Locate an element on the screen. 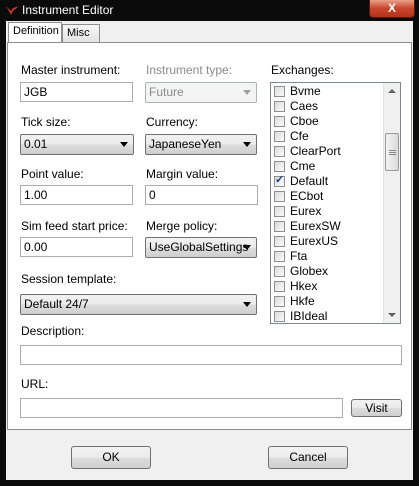 The image size is (419, 486). cancel-button: Cancel is located at coordinates (308, 457).